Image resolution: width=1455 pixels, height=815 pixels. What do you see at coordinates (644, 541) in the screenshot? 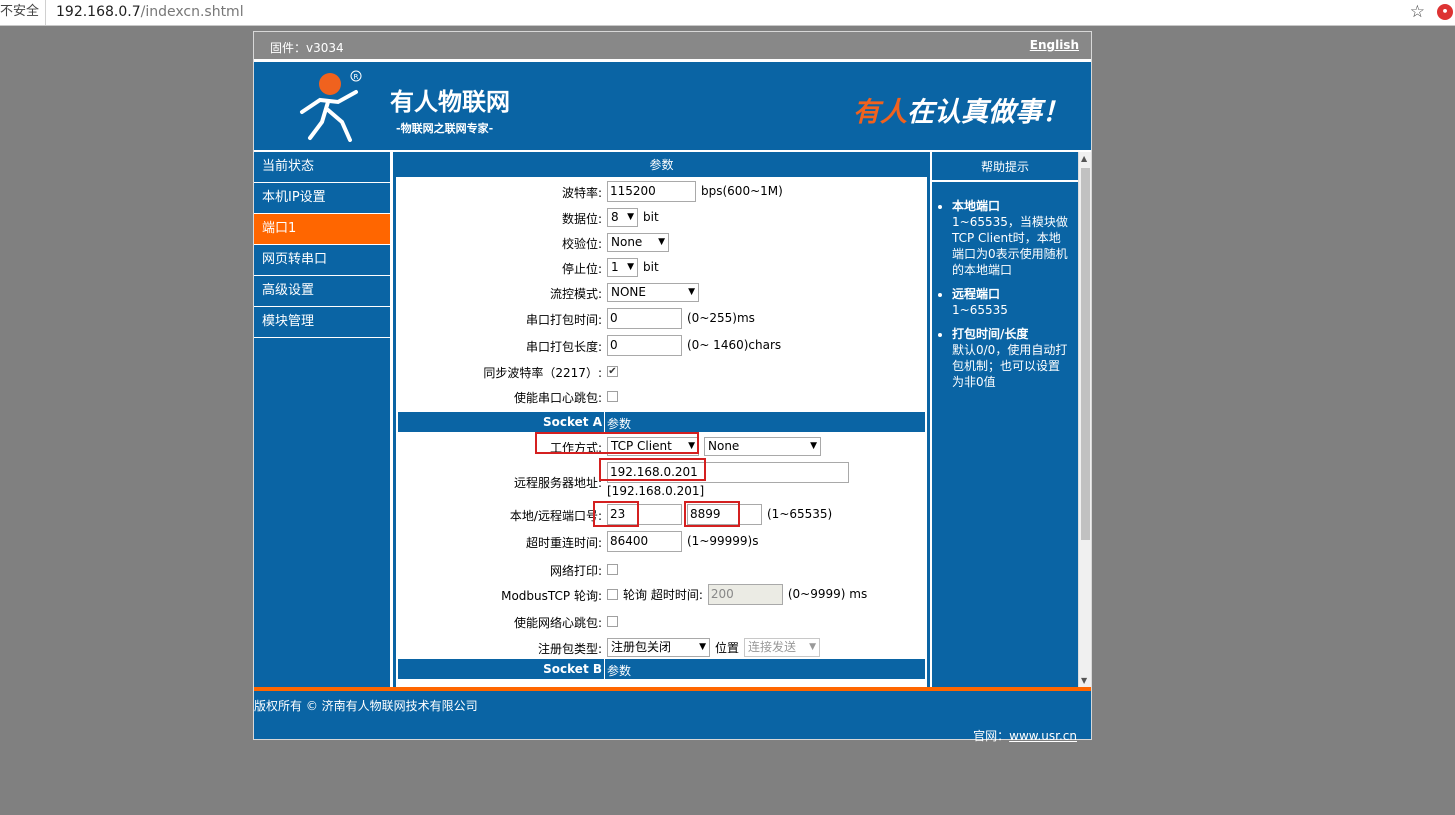
I see `reconnect-input: 86400` at bounding box center [644, 541].